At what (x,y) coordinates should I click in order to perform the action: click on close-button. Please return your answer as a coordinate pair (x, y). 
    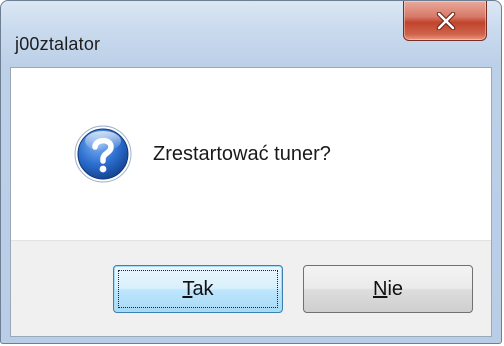
    Looking at the image, I should click on (445, 21).